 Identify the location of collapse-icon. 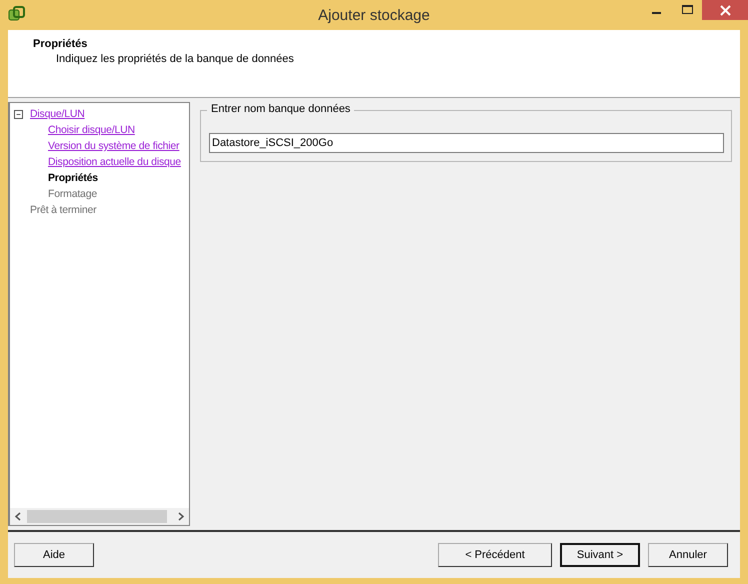
(18, 114).